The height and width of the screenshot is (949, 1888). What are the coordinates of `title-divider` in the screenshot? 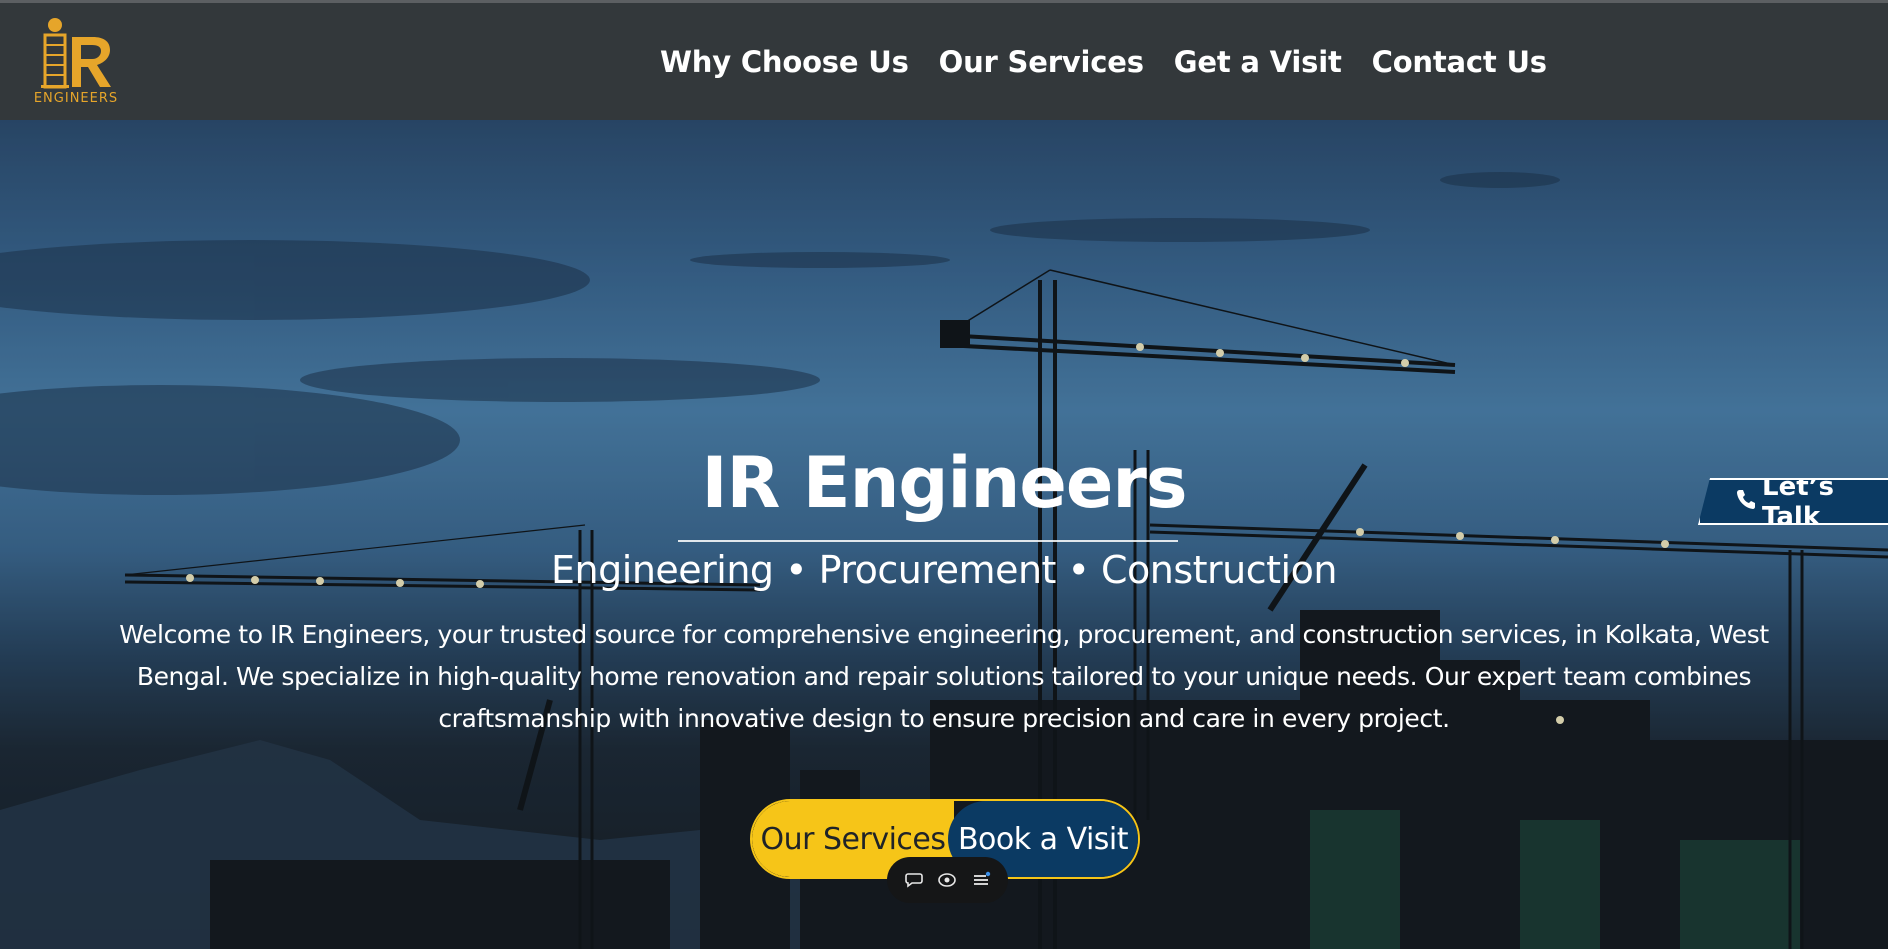 It's located at (928, 541).